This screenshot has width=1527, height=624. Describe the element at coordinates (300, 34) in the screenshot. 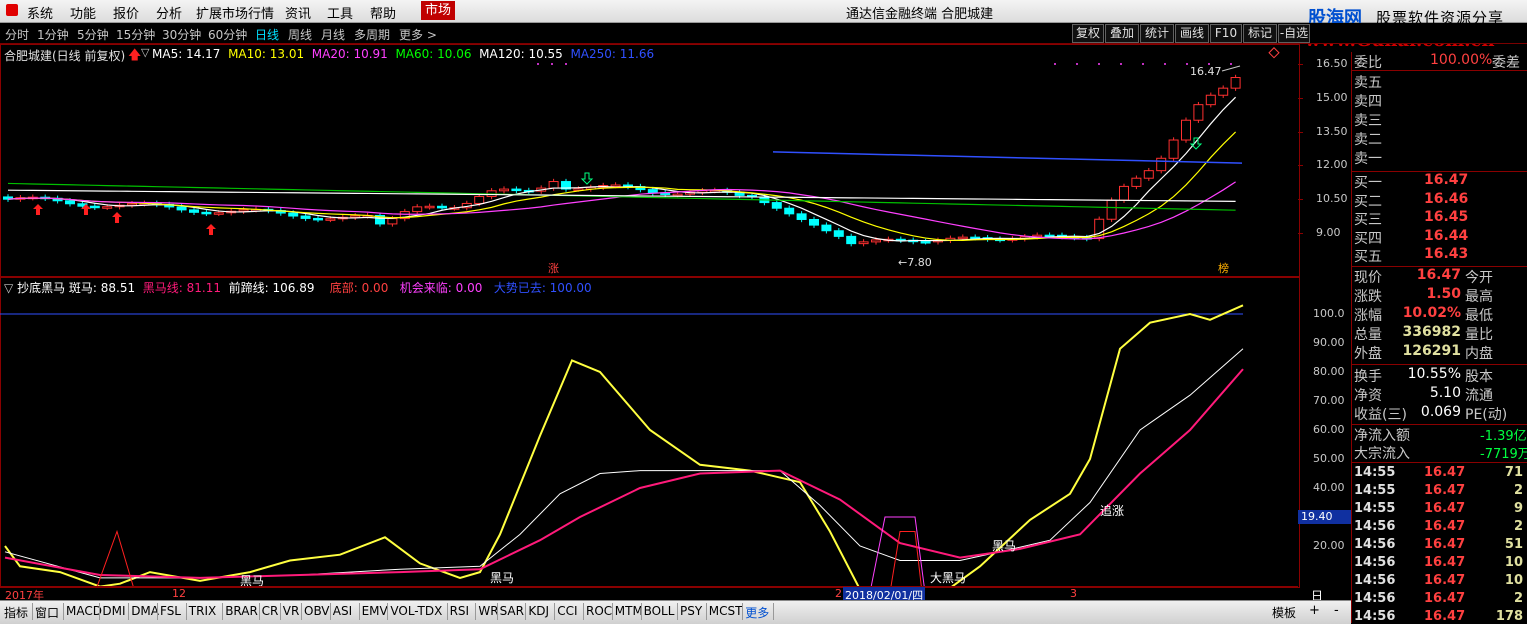

I see `period-weekly: 周线` at that location.